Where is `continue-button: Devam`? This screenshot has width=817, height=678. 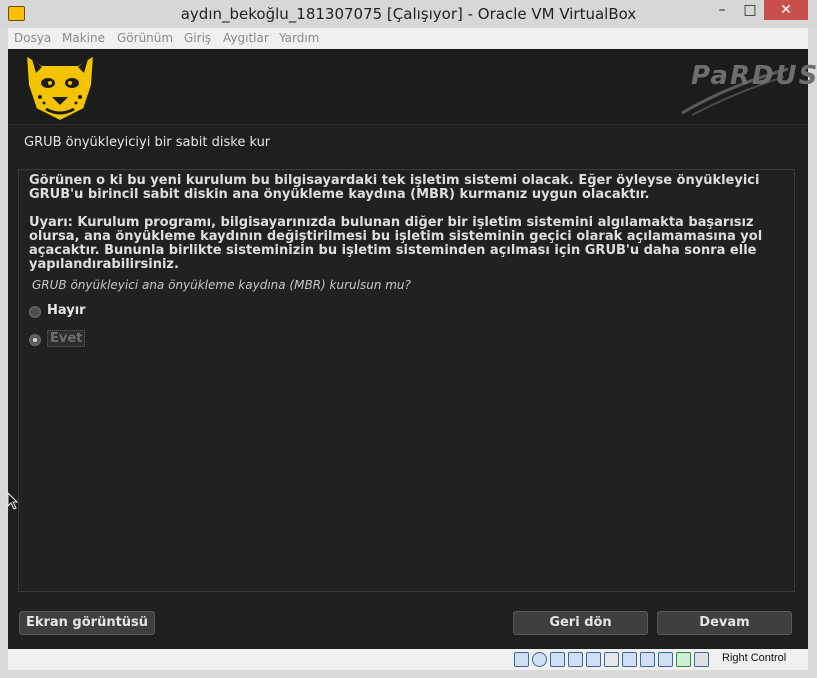
continue-button: Devam is located at coordinates (724, 623).